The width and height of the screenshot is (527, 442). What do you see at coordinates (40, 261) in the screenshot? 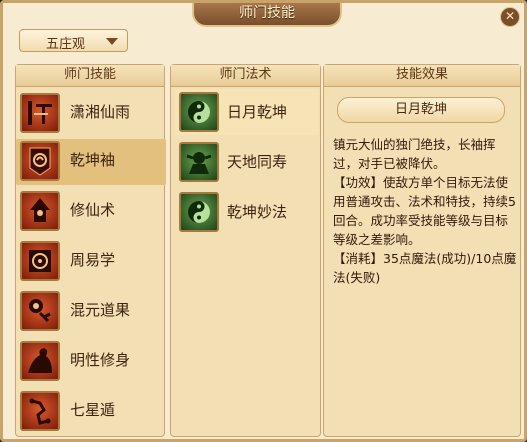
I see `yijing-icon` at bounding box center [40, 261].